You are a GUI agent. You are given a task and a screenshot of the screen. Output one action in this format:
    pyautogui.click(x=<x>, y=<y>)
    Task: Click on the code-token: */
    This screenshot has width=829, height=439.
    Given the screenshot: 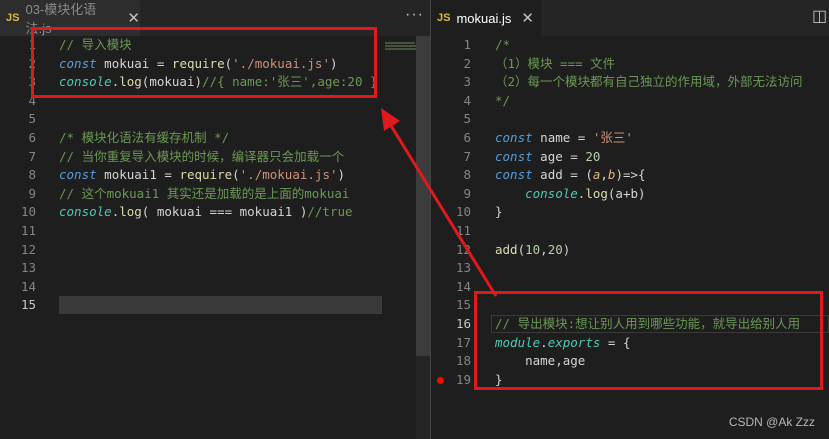 What is the action you would take?
    pyautogui.click(x=503, y=100)
    